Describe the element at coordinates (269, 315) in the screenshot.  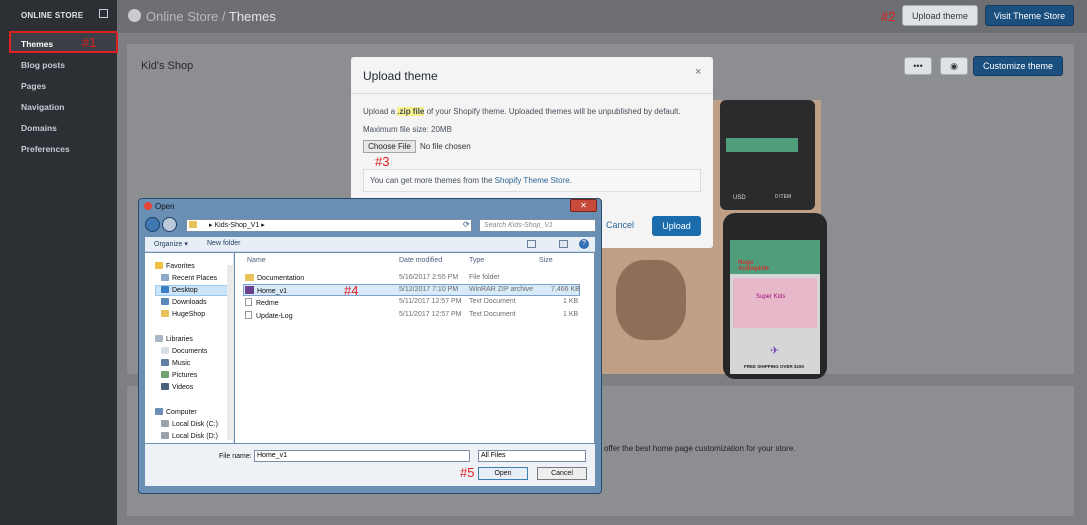
I see `file-row: Update-Log` at that location.